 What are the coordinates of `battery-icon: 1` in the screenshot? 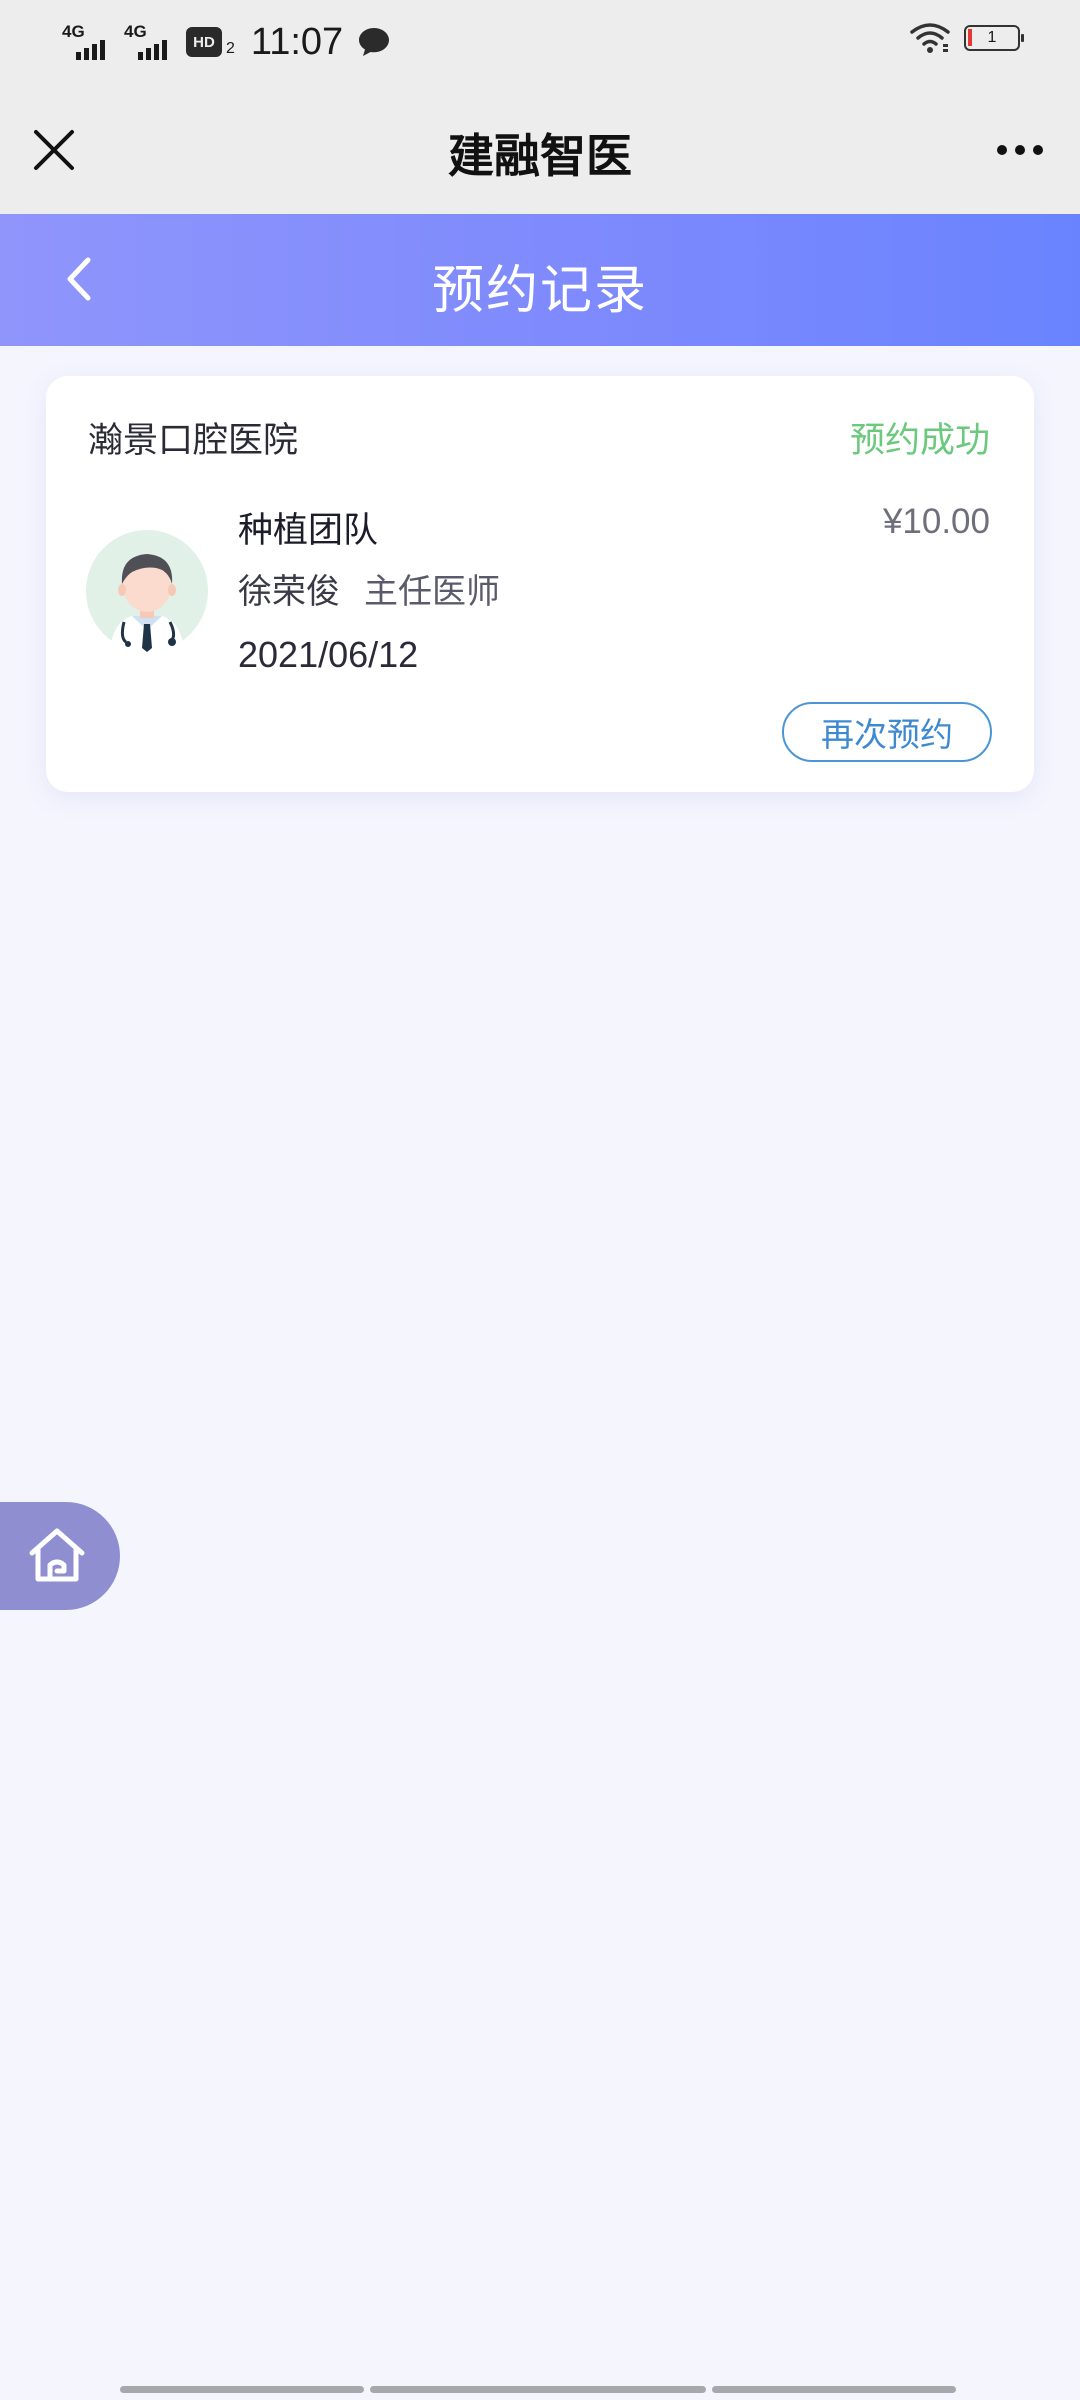 It's located at (994, 38).